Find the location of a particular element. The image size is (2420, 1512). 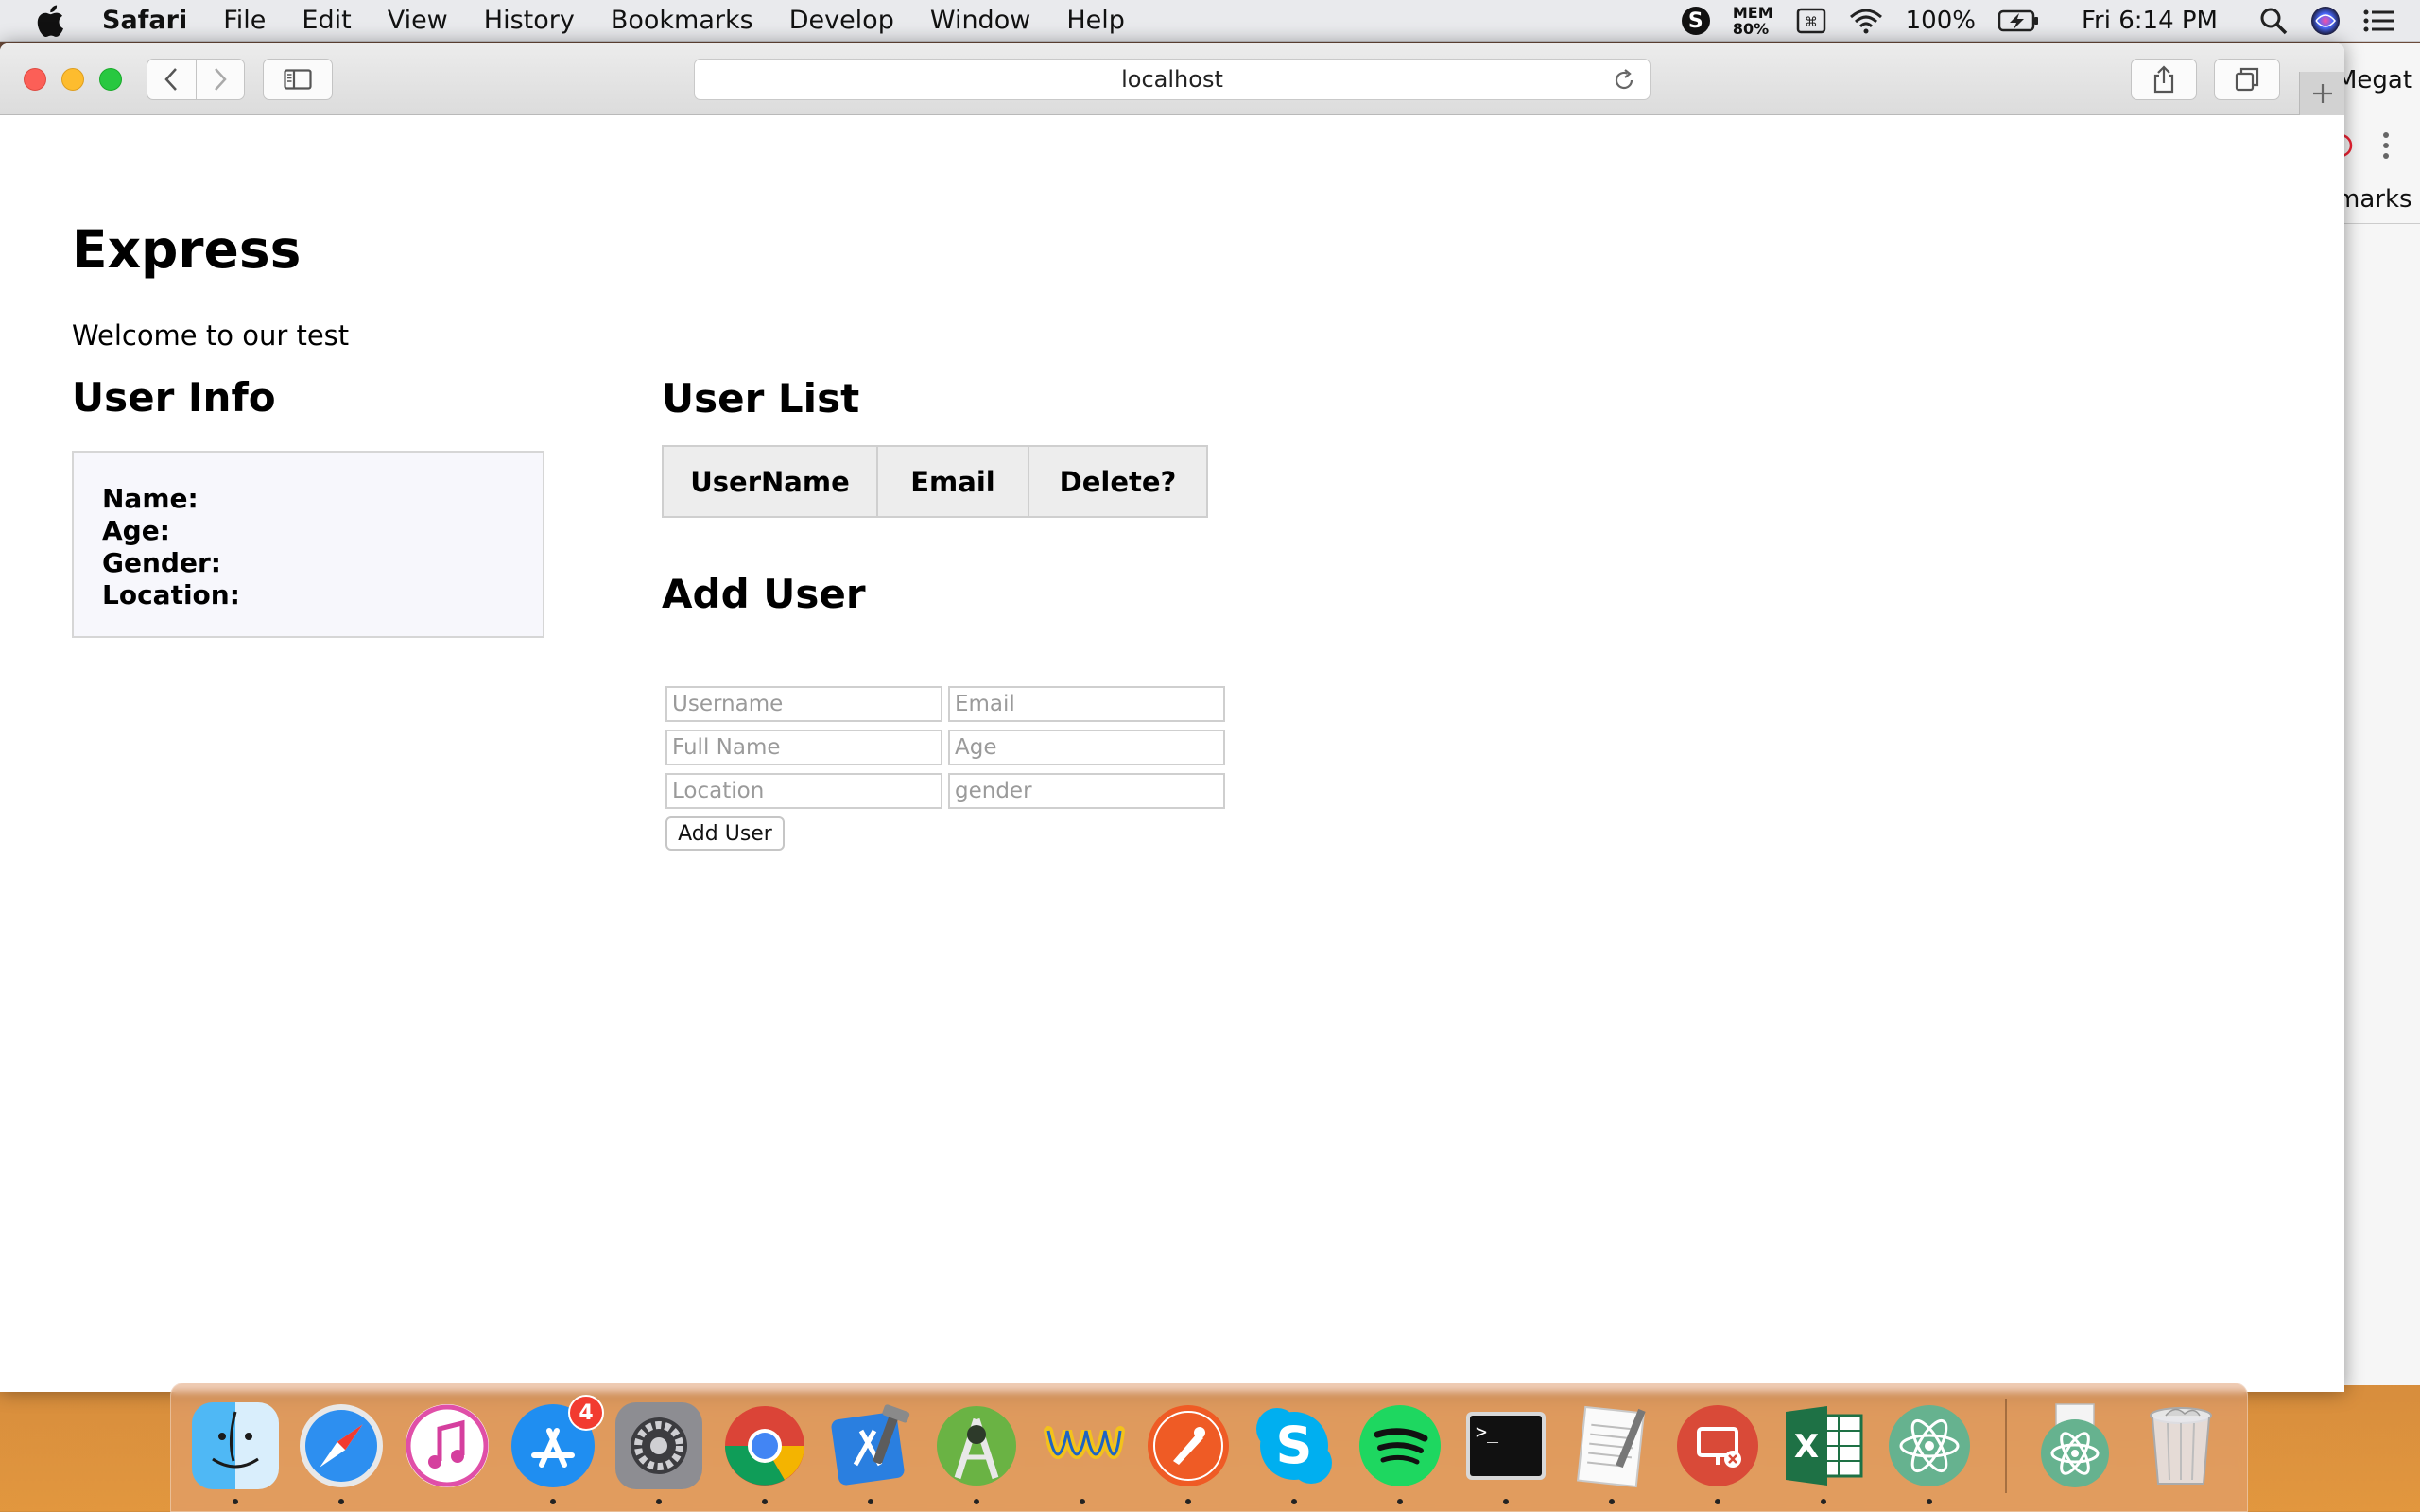

add-user-button: Add User is located at coordinates (725, 833).